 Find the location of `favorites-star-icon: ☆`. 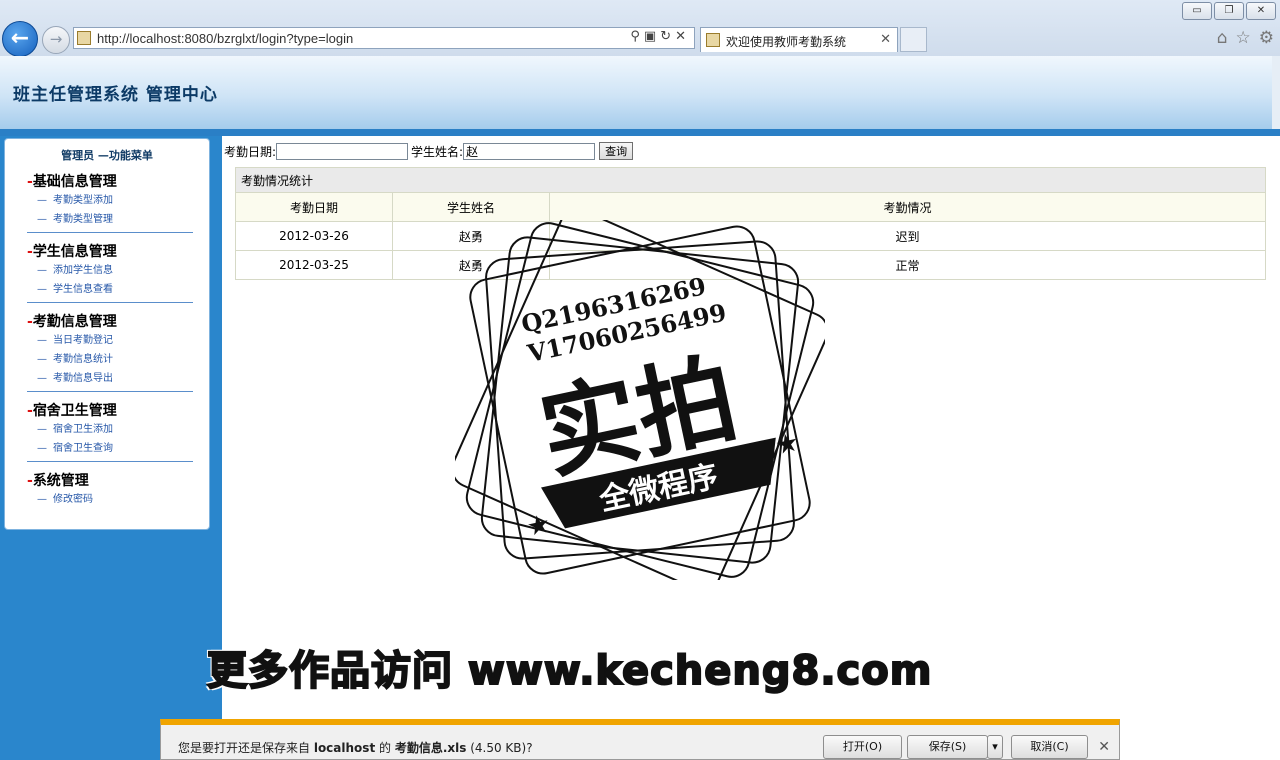

favorites-star-icon: ☆ is located at coordinates (1243, 38).